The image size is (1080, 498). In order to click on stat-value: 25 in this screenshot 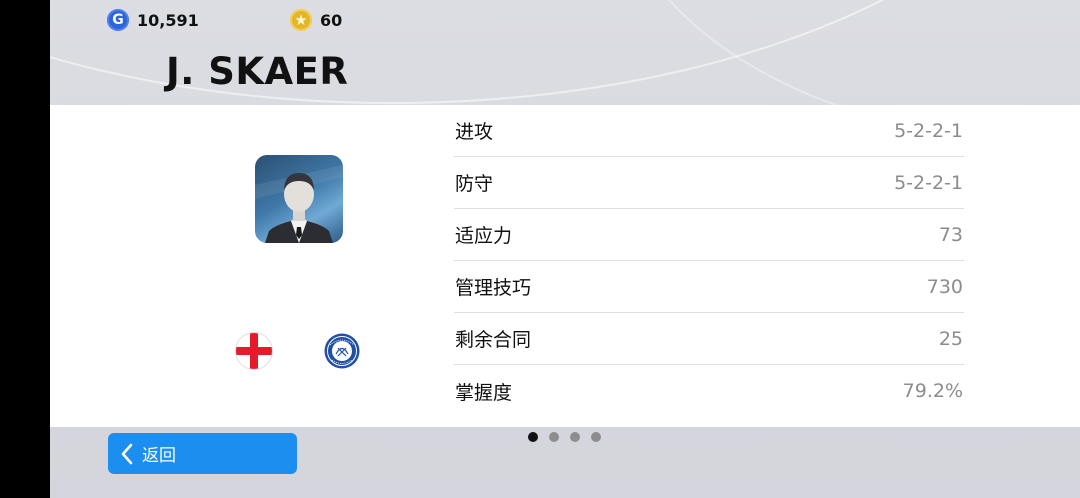, I will do `click(950, 338)`.